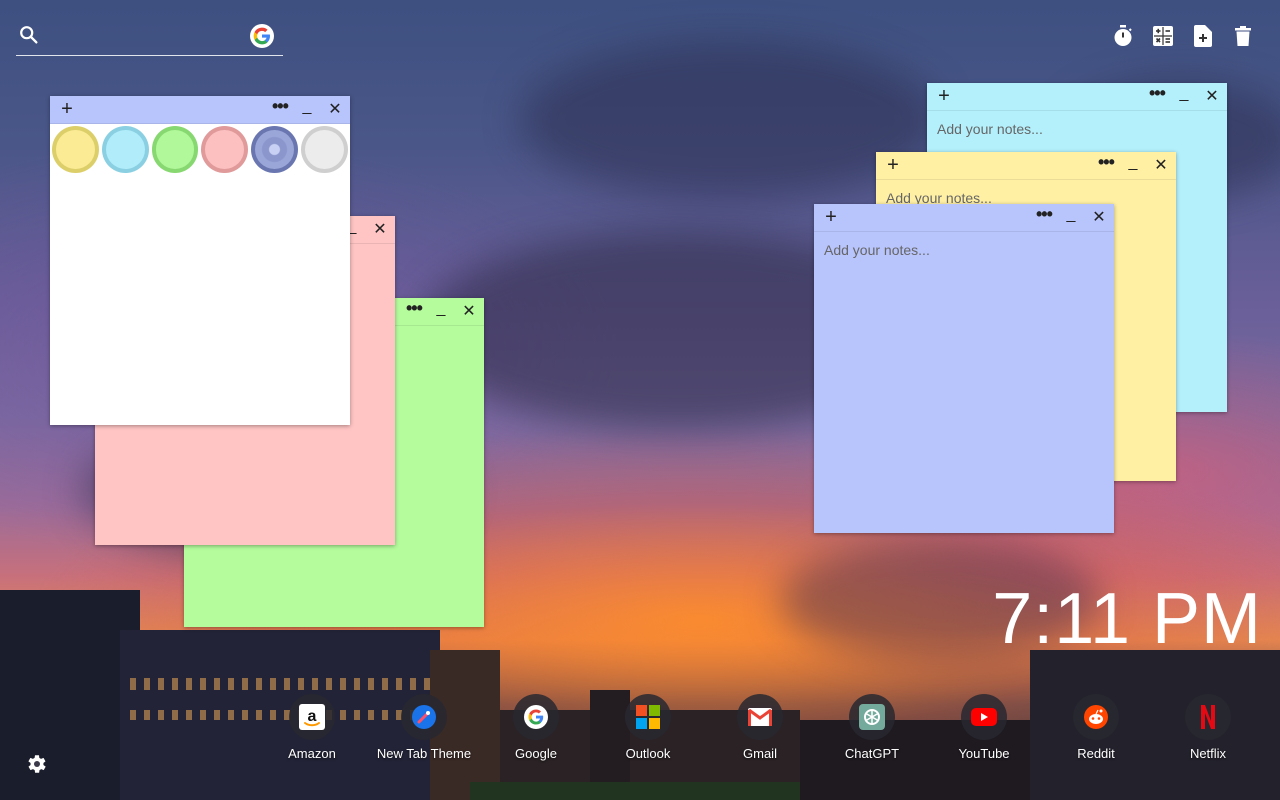 This screenshot has height=800, width=1280. I want to click on gmail-icon, so click(760, 717).